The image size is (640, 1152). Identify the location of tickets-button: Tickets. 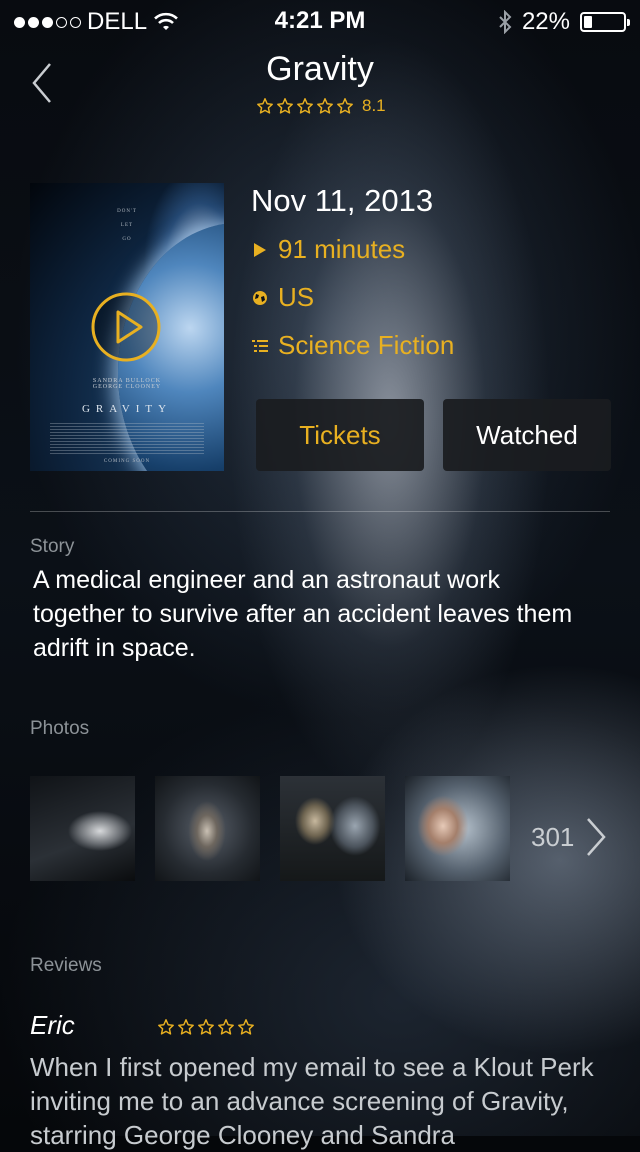
(340, 435).